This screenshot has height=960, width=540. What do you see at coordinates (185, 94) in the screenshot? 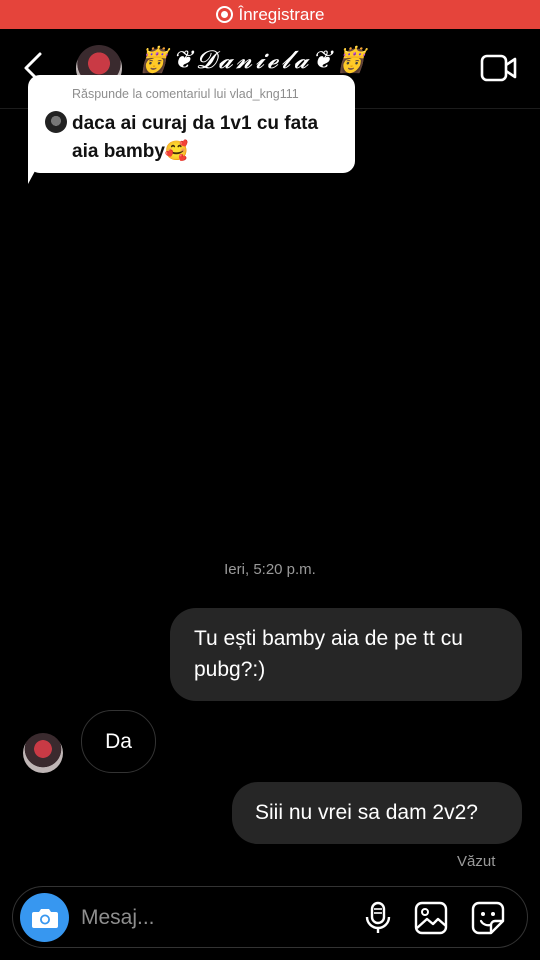
I see `reply-card-header: Răspunde la comentariul lui vlad_kng111` at bounding box center [185, 94].